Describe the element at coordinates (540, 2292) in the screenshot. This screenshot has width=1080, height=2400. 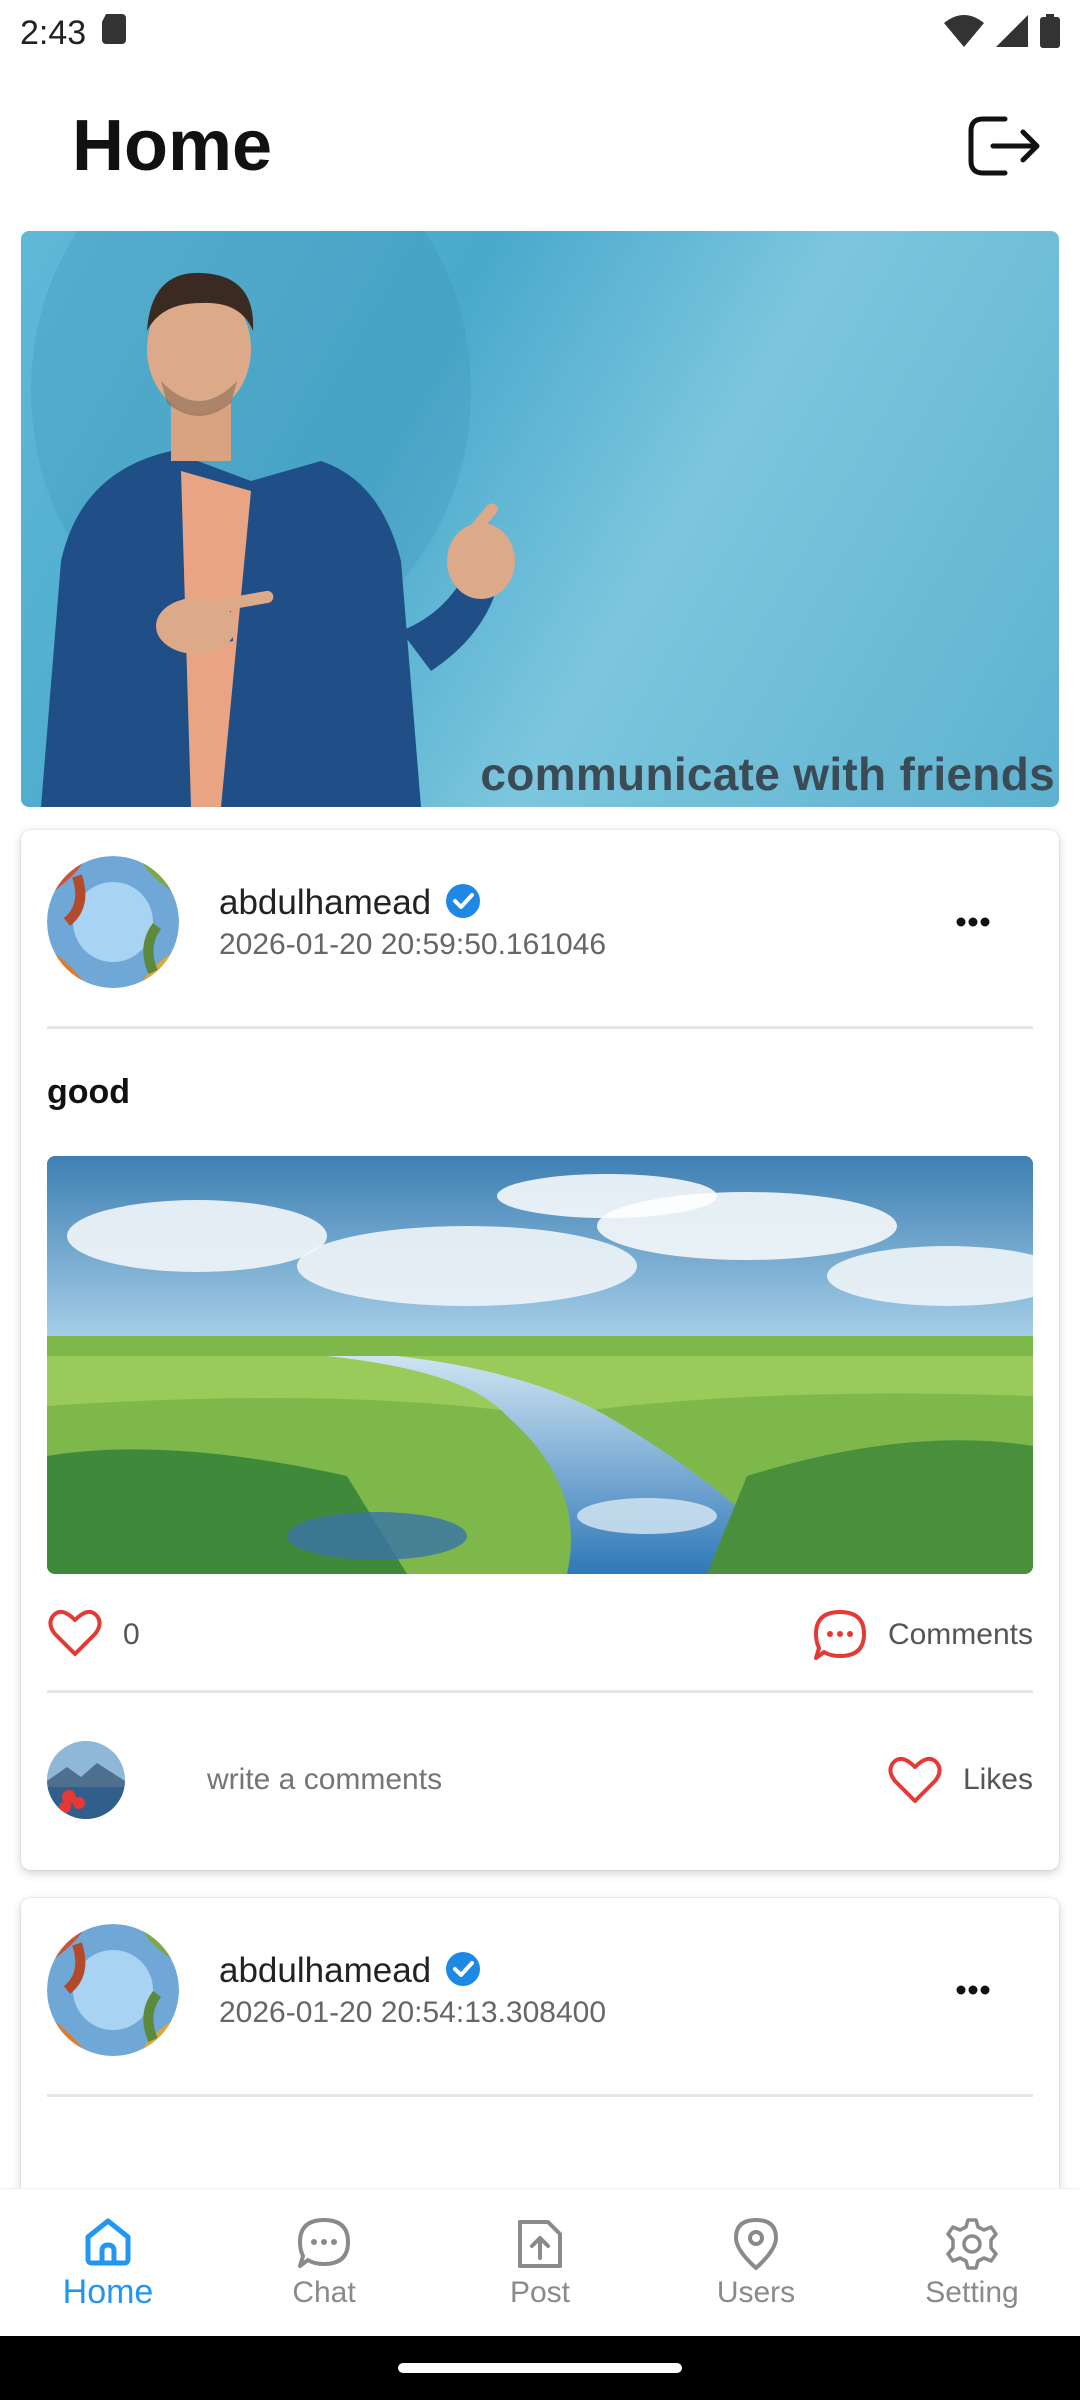
I see `nav-label: Post` at that location.